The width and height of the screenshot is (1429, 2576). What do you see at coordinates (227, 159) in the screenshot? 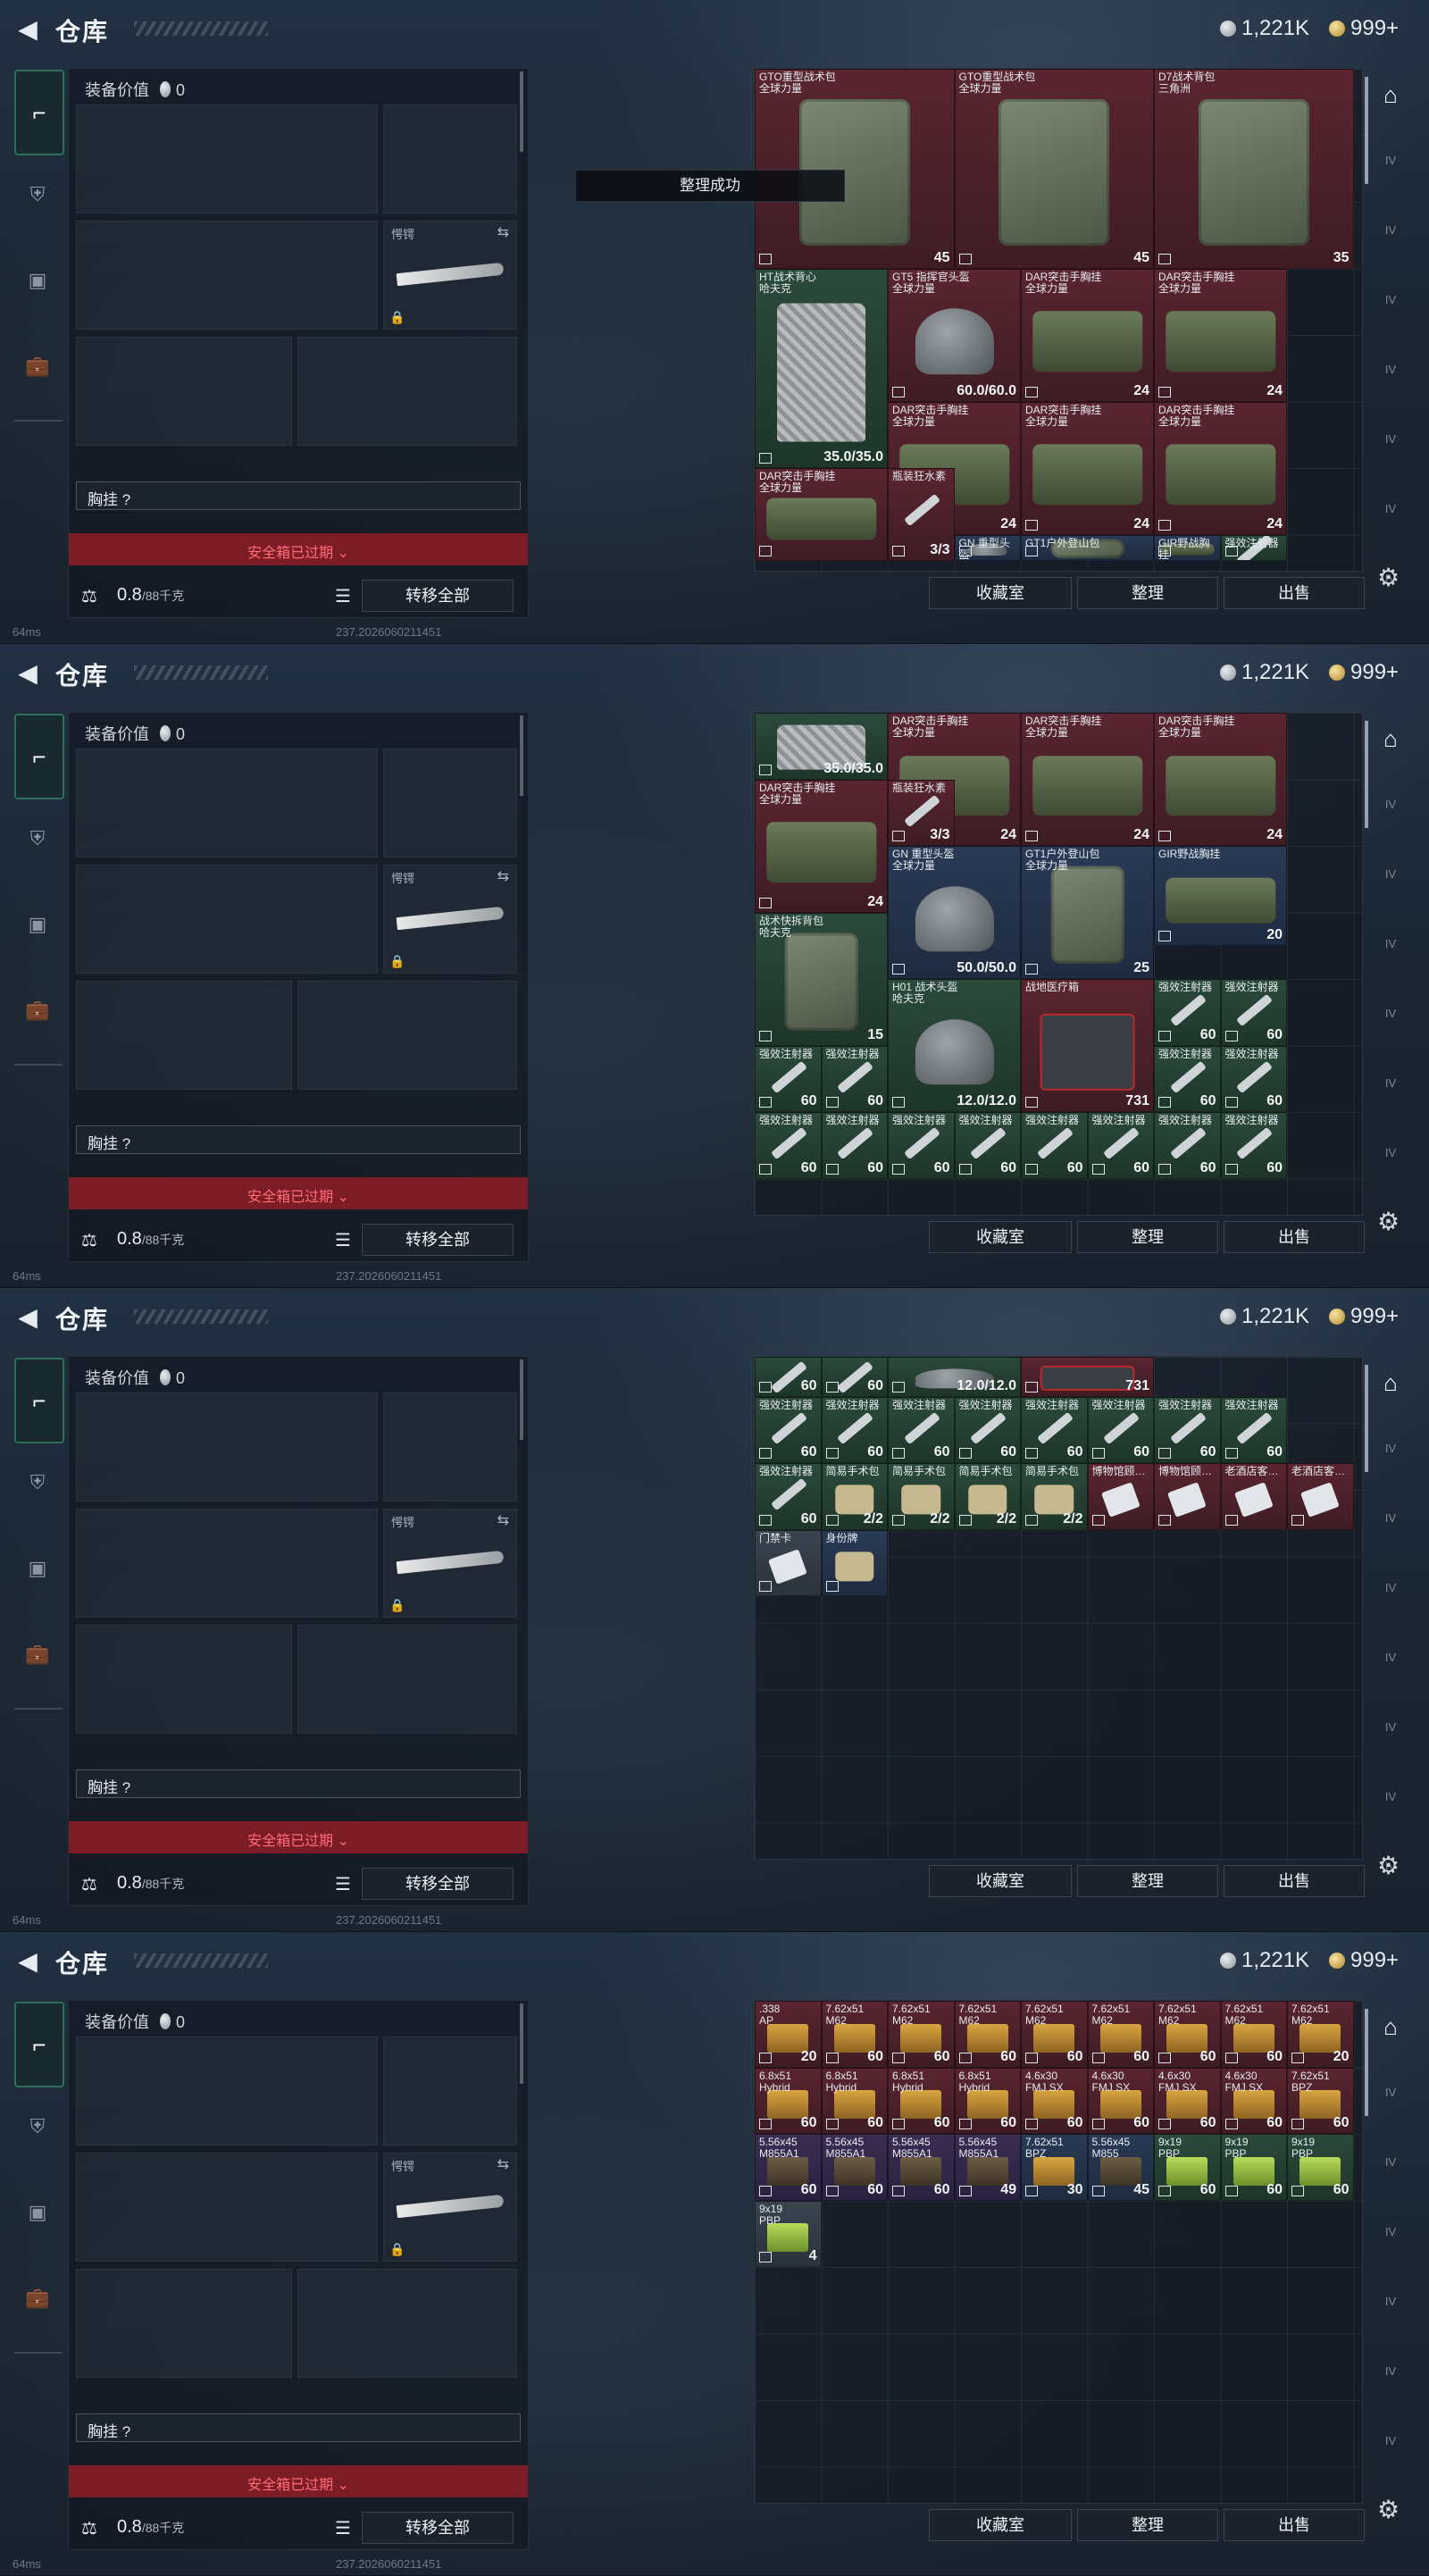
I see `slot-primary-weapon` at bounding box center [227, 159].